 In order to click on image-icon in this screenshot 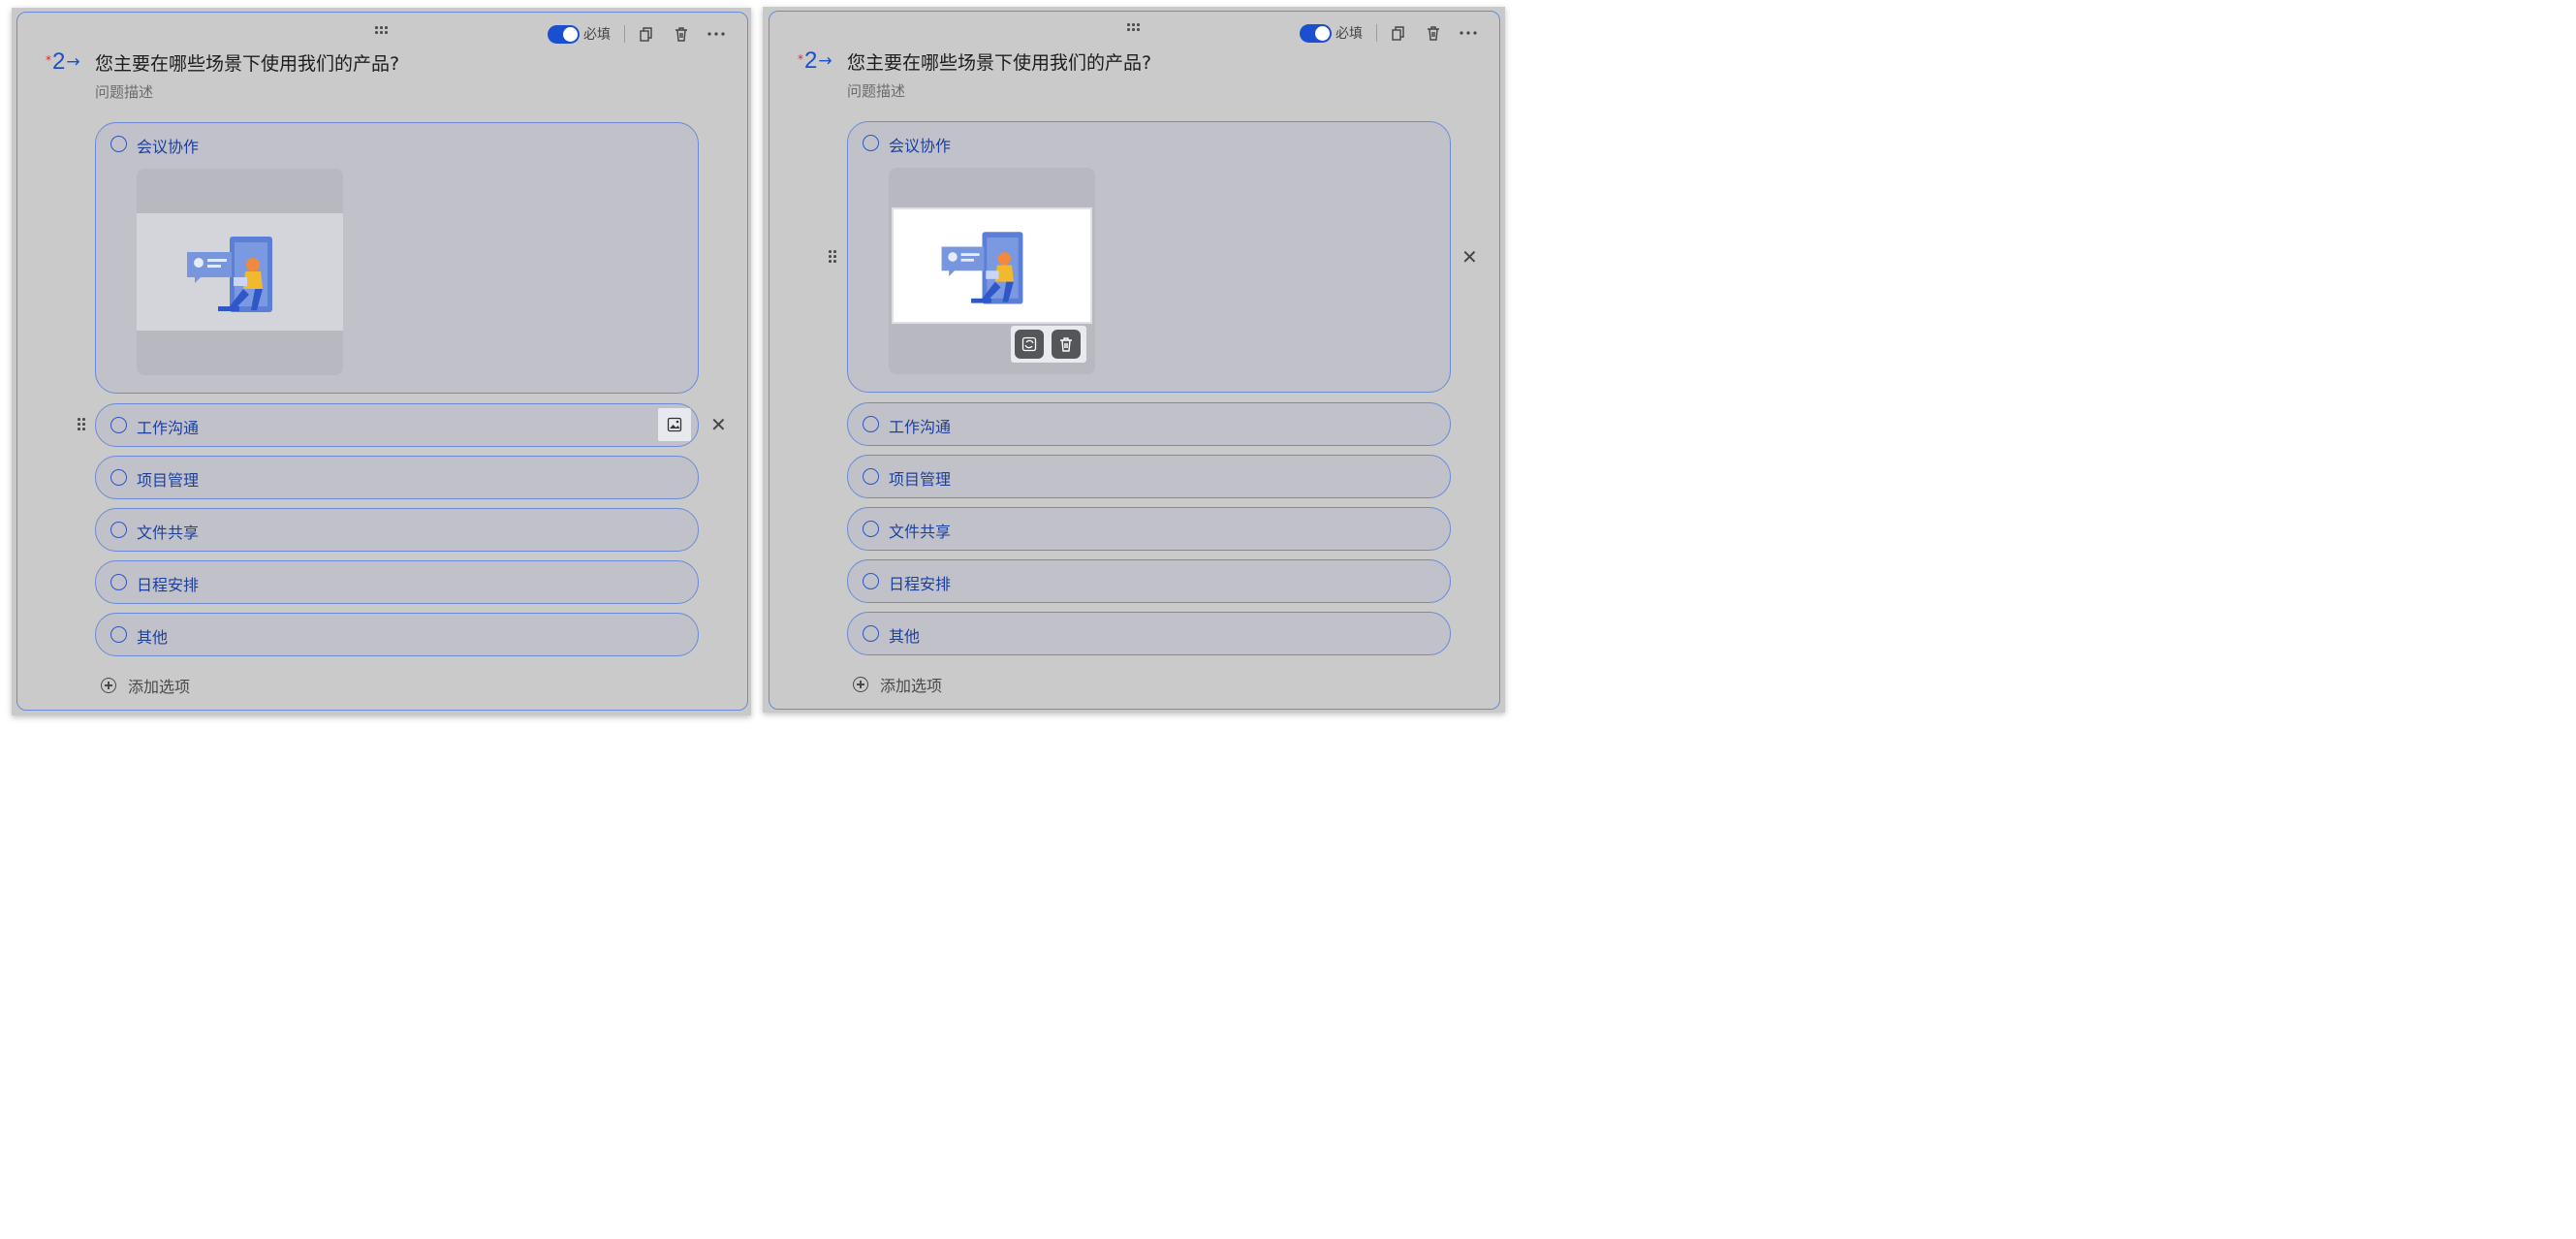, I will do `click(674, 425)`.